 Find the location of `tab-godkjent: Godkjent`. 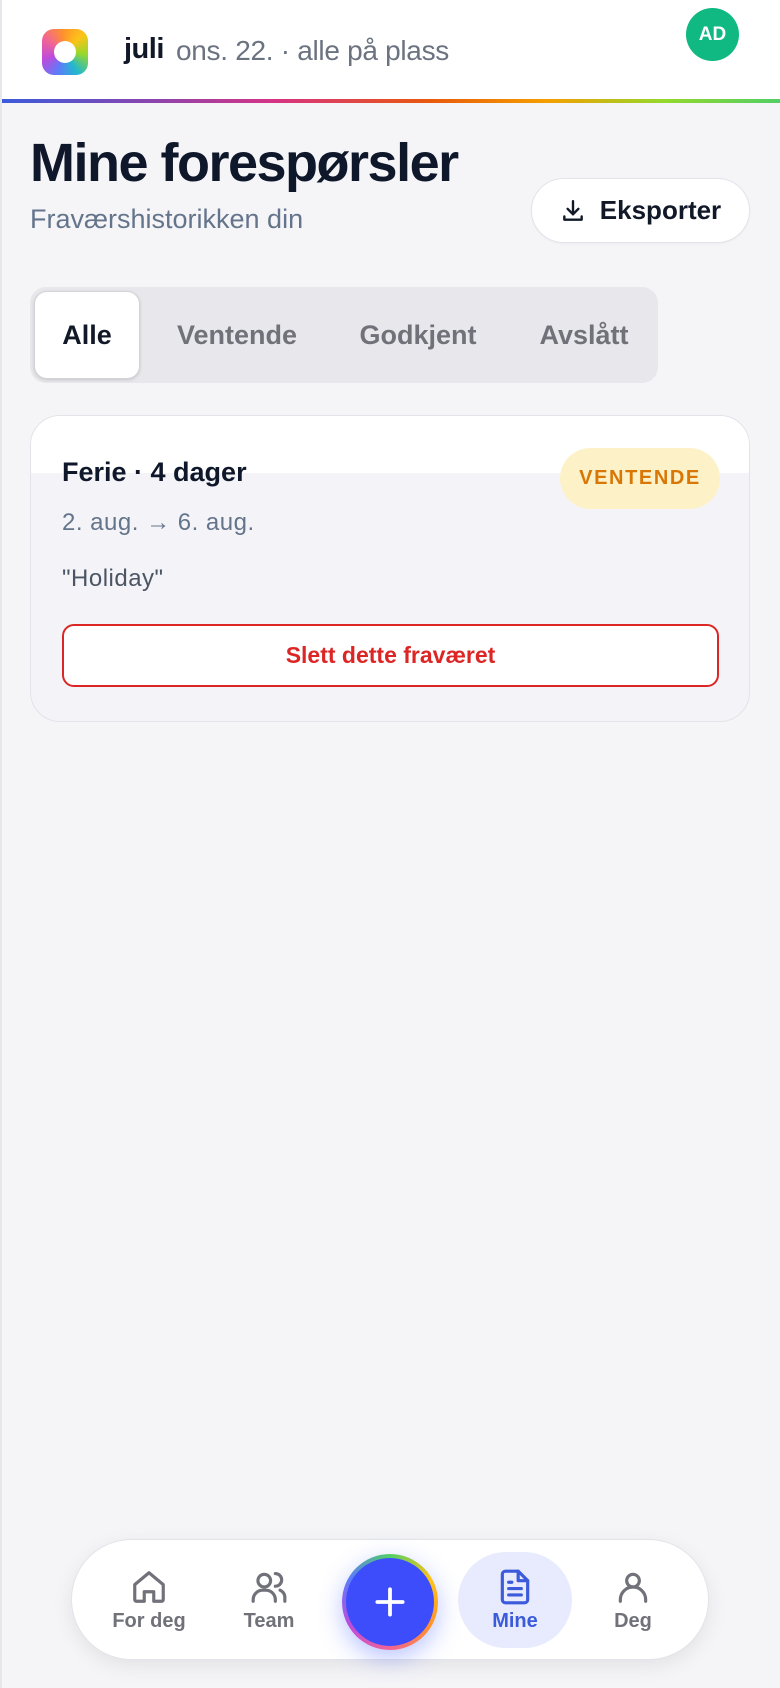

tab-godkjent: Godkjent is located at coordinates (418, 335).